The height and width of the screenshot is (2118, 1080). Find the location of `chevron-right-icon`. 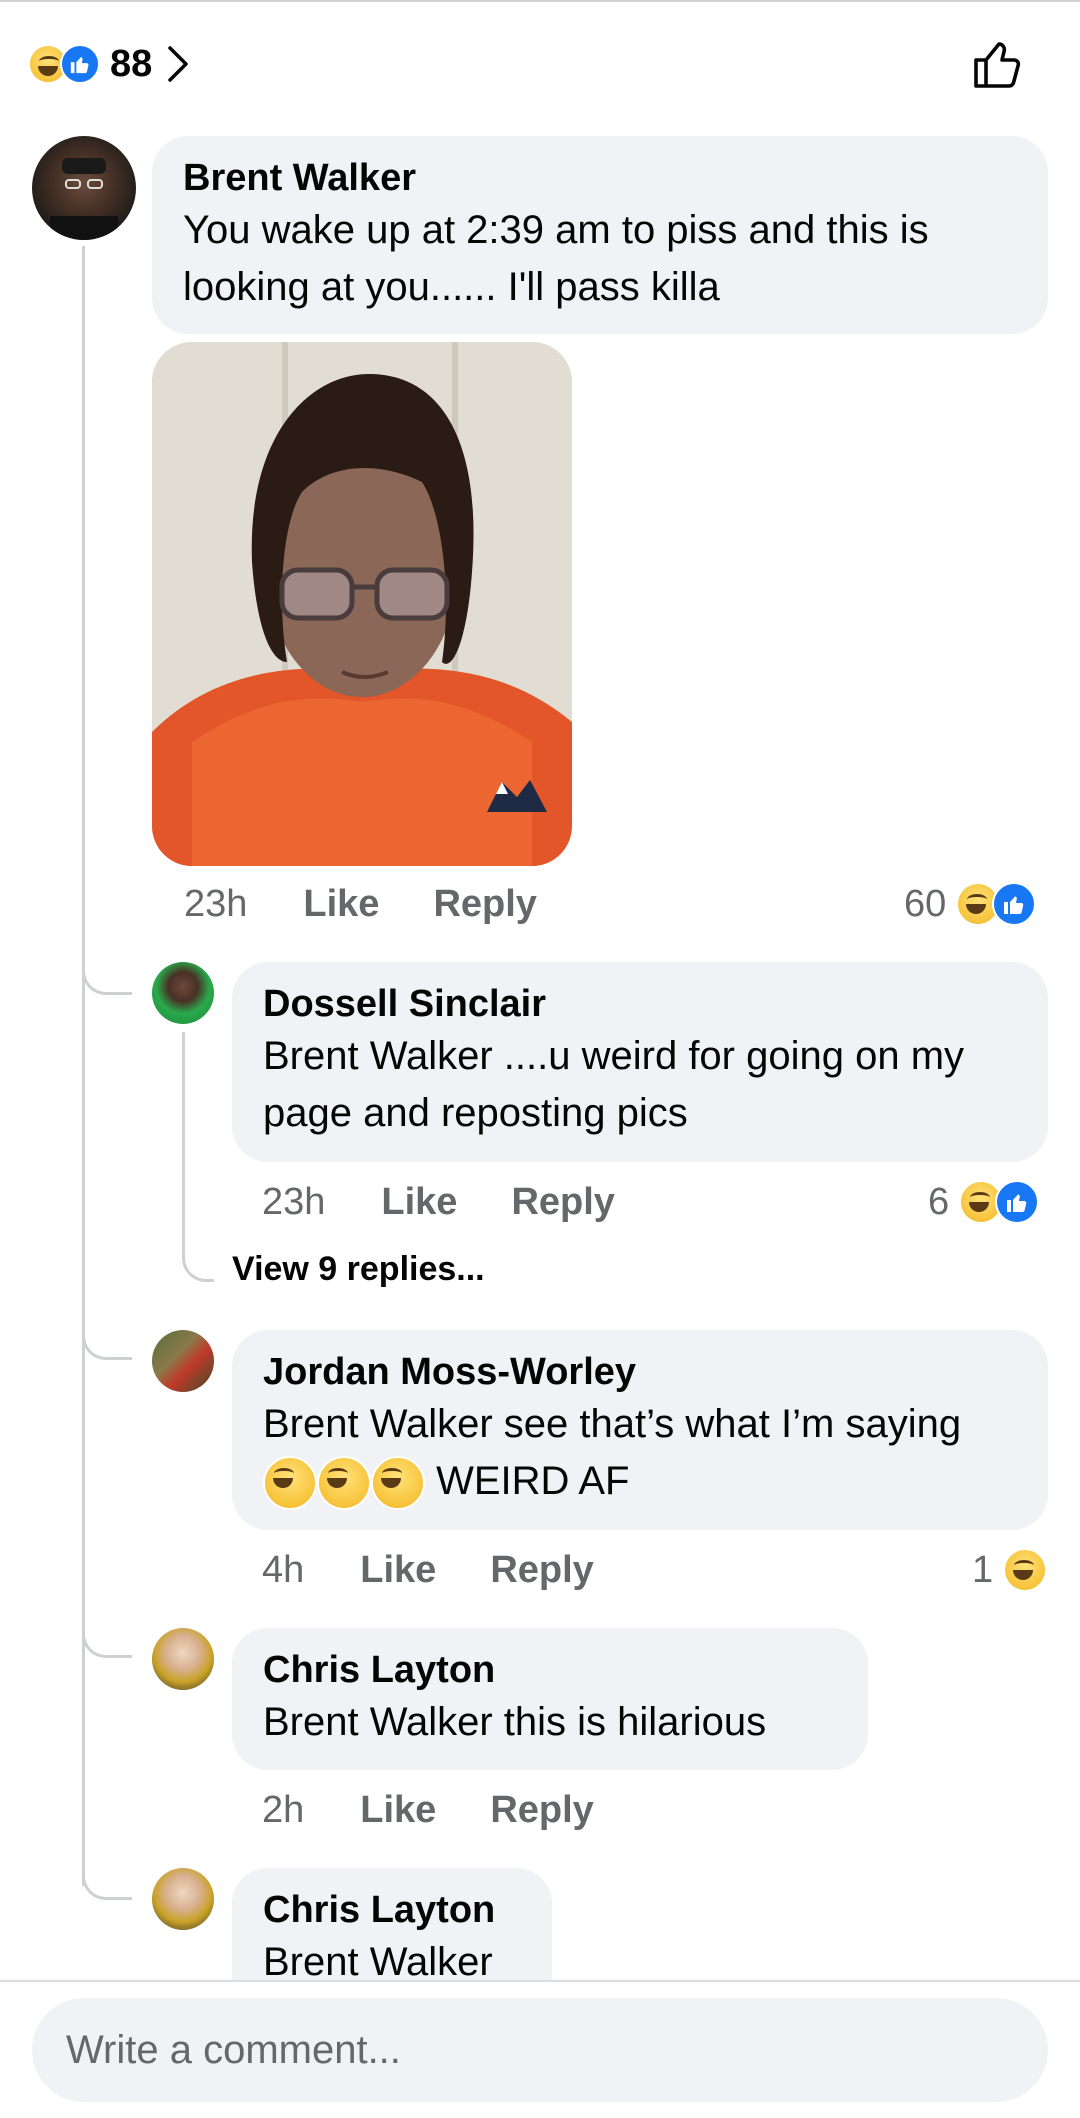

chevron-right-icon is located at coordinates (178, 64).